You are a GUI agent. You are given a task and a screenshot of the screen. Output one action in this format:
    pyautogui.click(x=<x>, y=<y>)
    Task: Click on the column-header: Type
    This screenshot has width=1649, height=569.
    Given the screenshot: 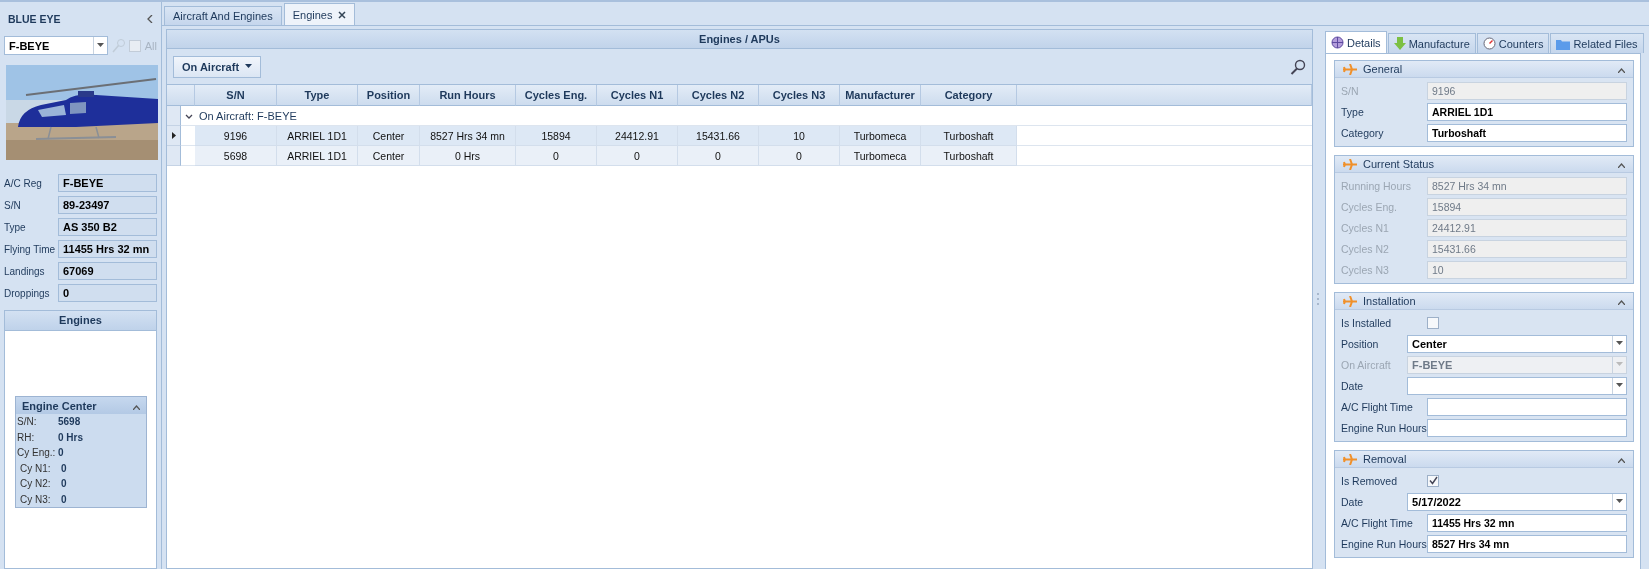 What is the action you would take?
    pyautogui.click(x=317, y=95)
    